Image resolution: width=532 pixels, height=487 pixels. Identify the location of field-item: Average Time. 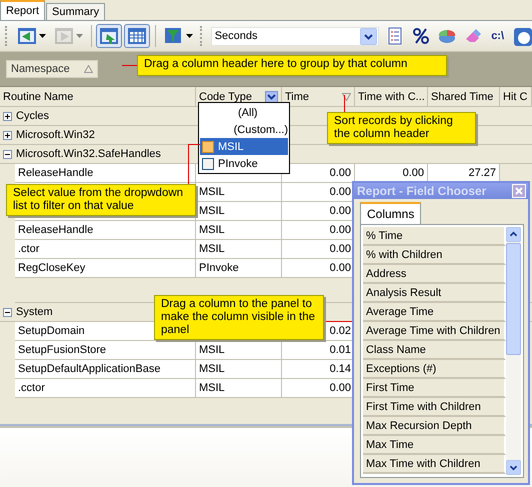
(434, 312).